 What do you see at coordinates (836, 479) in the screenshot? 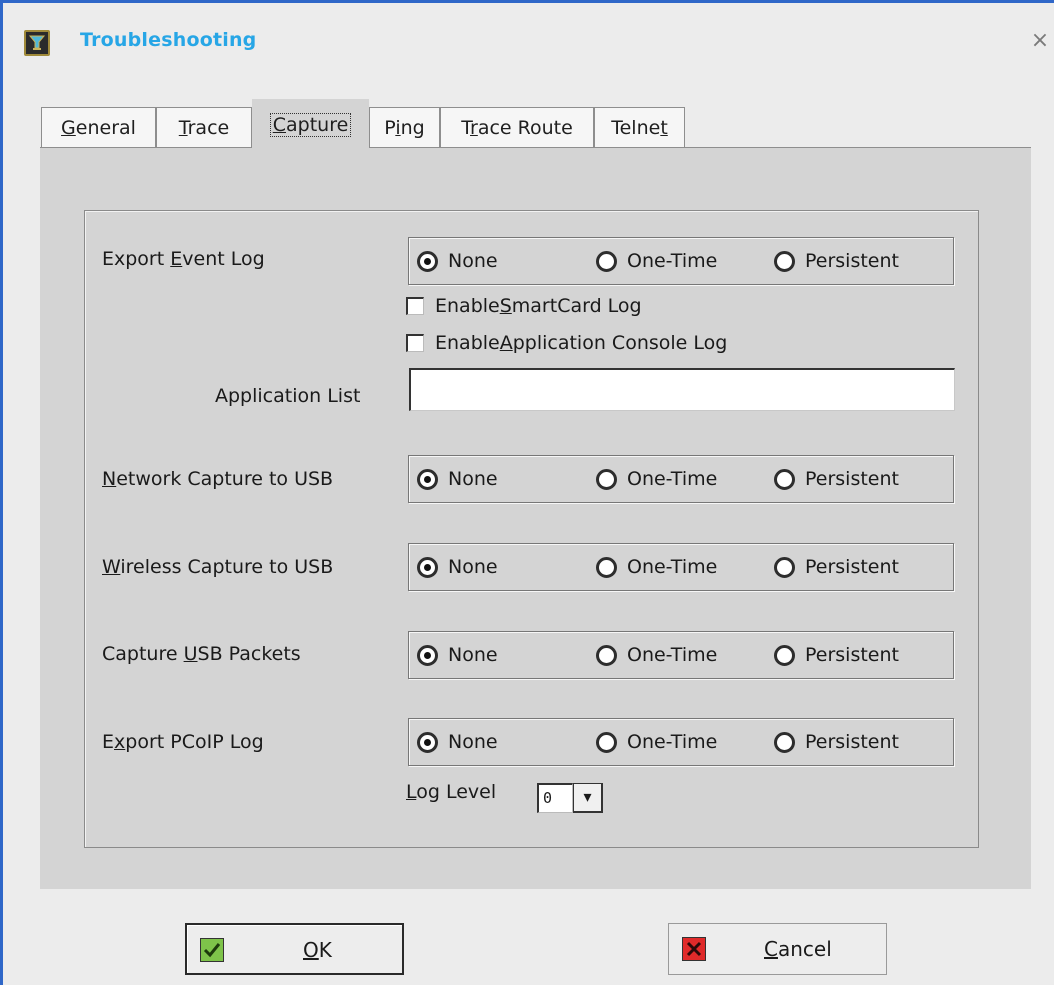
I see `network-capture-persistent-radio: Persistent` at bounding box center [836, 479].